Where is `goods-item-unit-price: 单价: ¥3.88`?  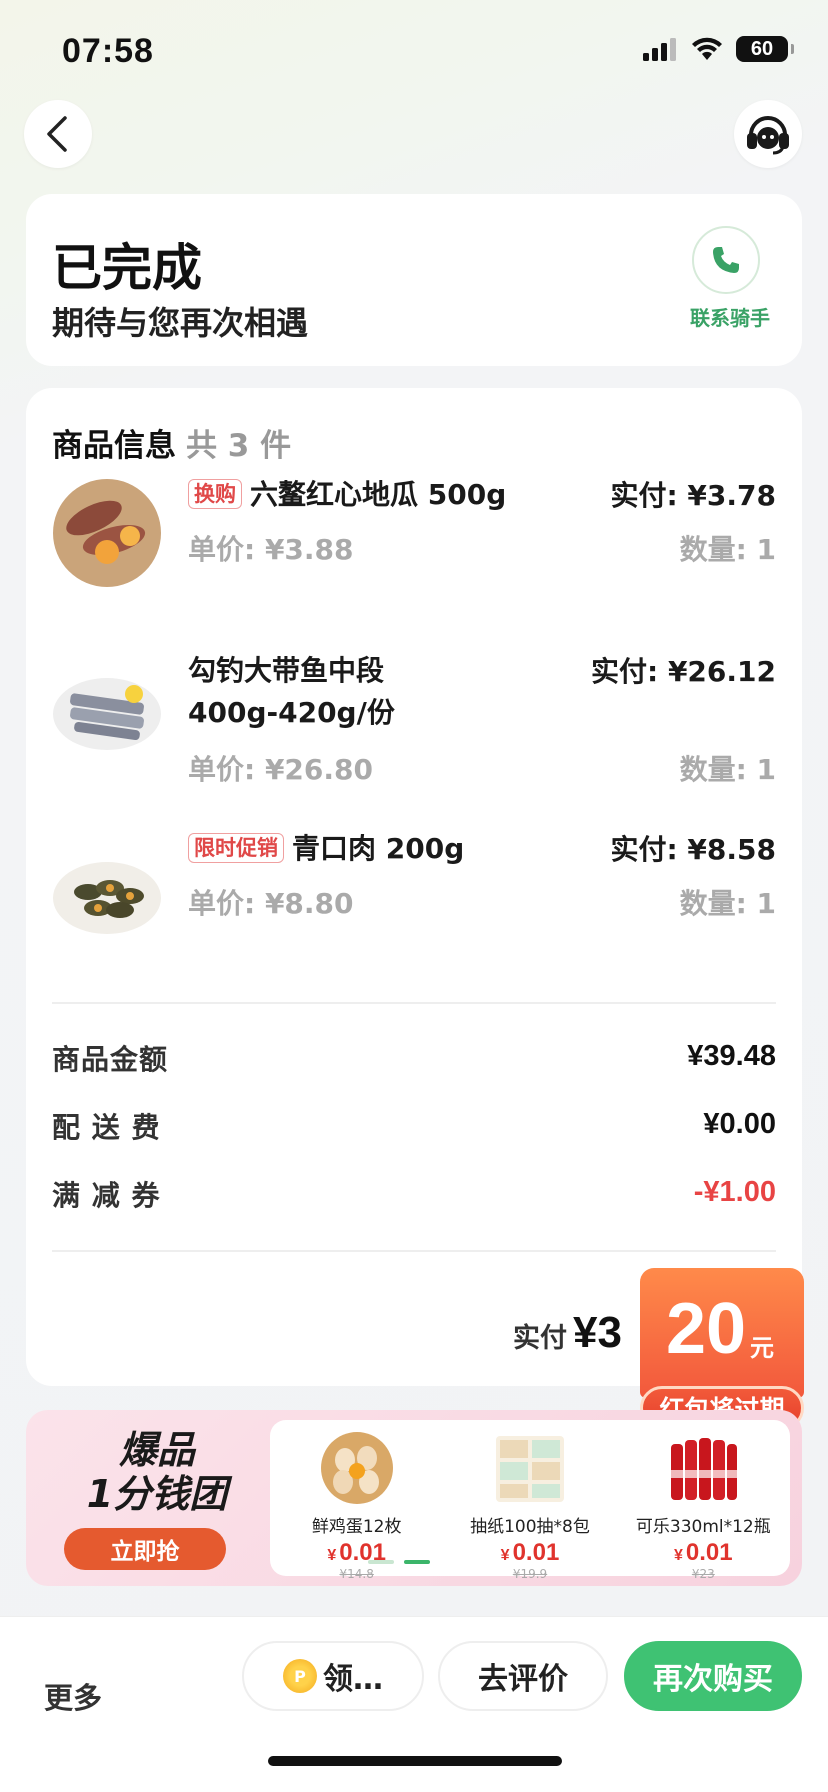
goods-item-unit-price: 单价: ¥3.88 is located at coordinates (271, 549).